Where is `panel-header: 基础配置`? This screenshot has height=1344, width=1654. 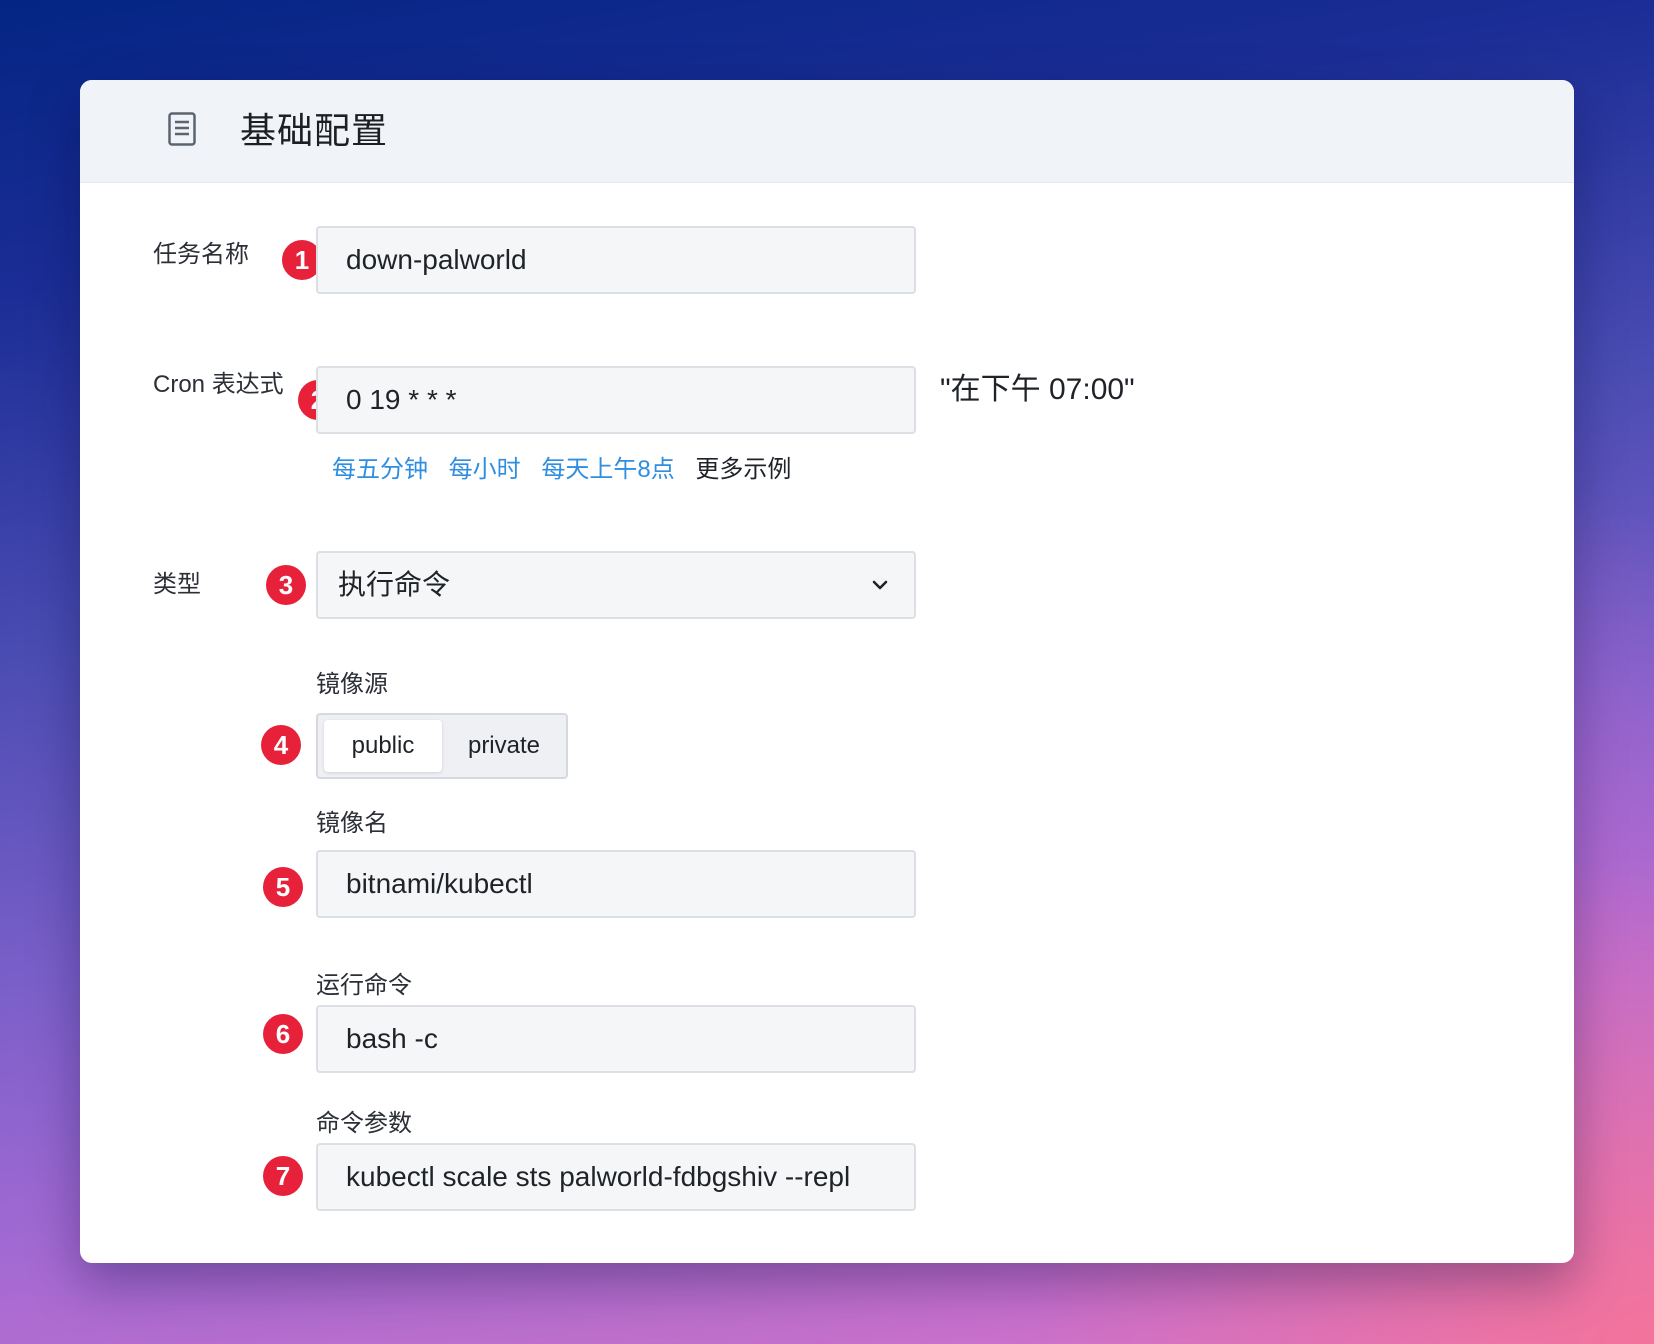
panel-header: 基础配置 is located at coordinates (827, 131).